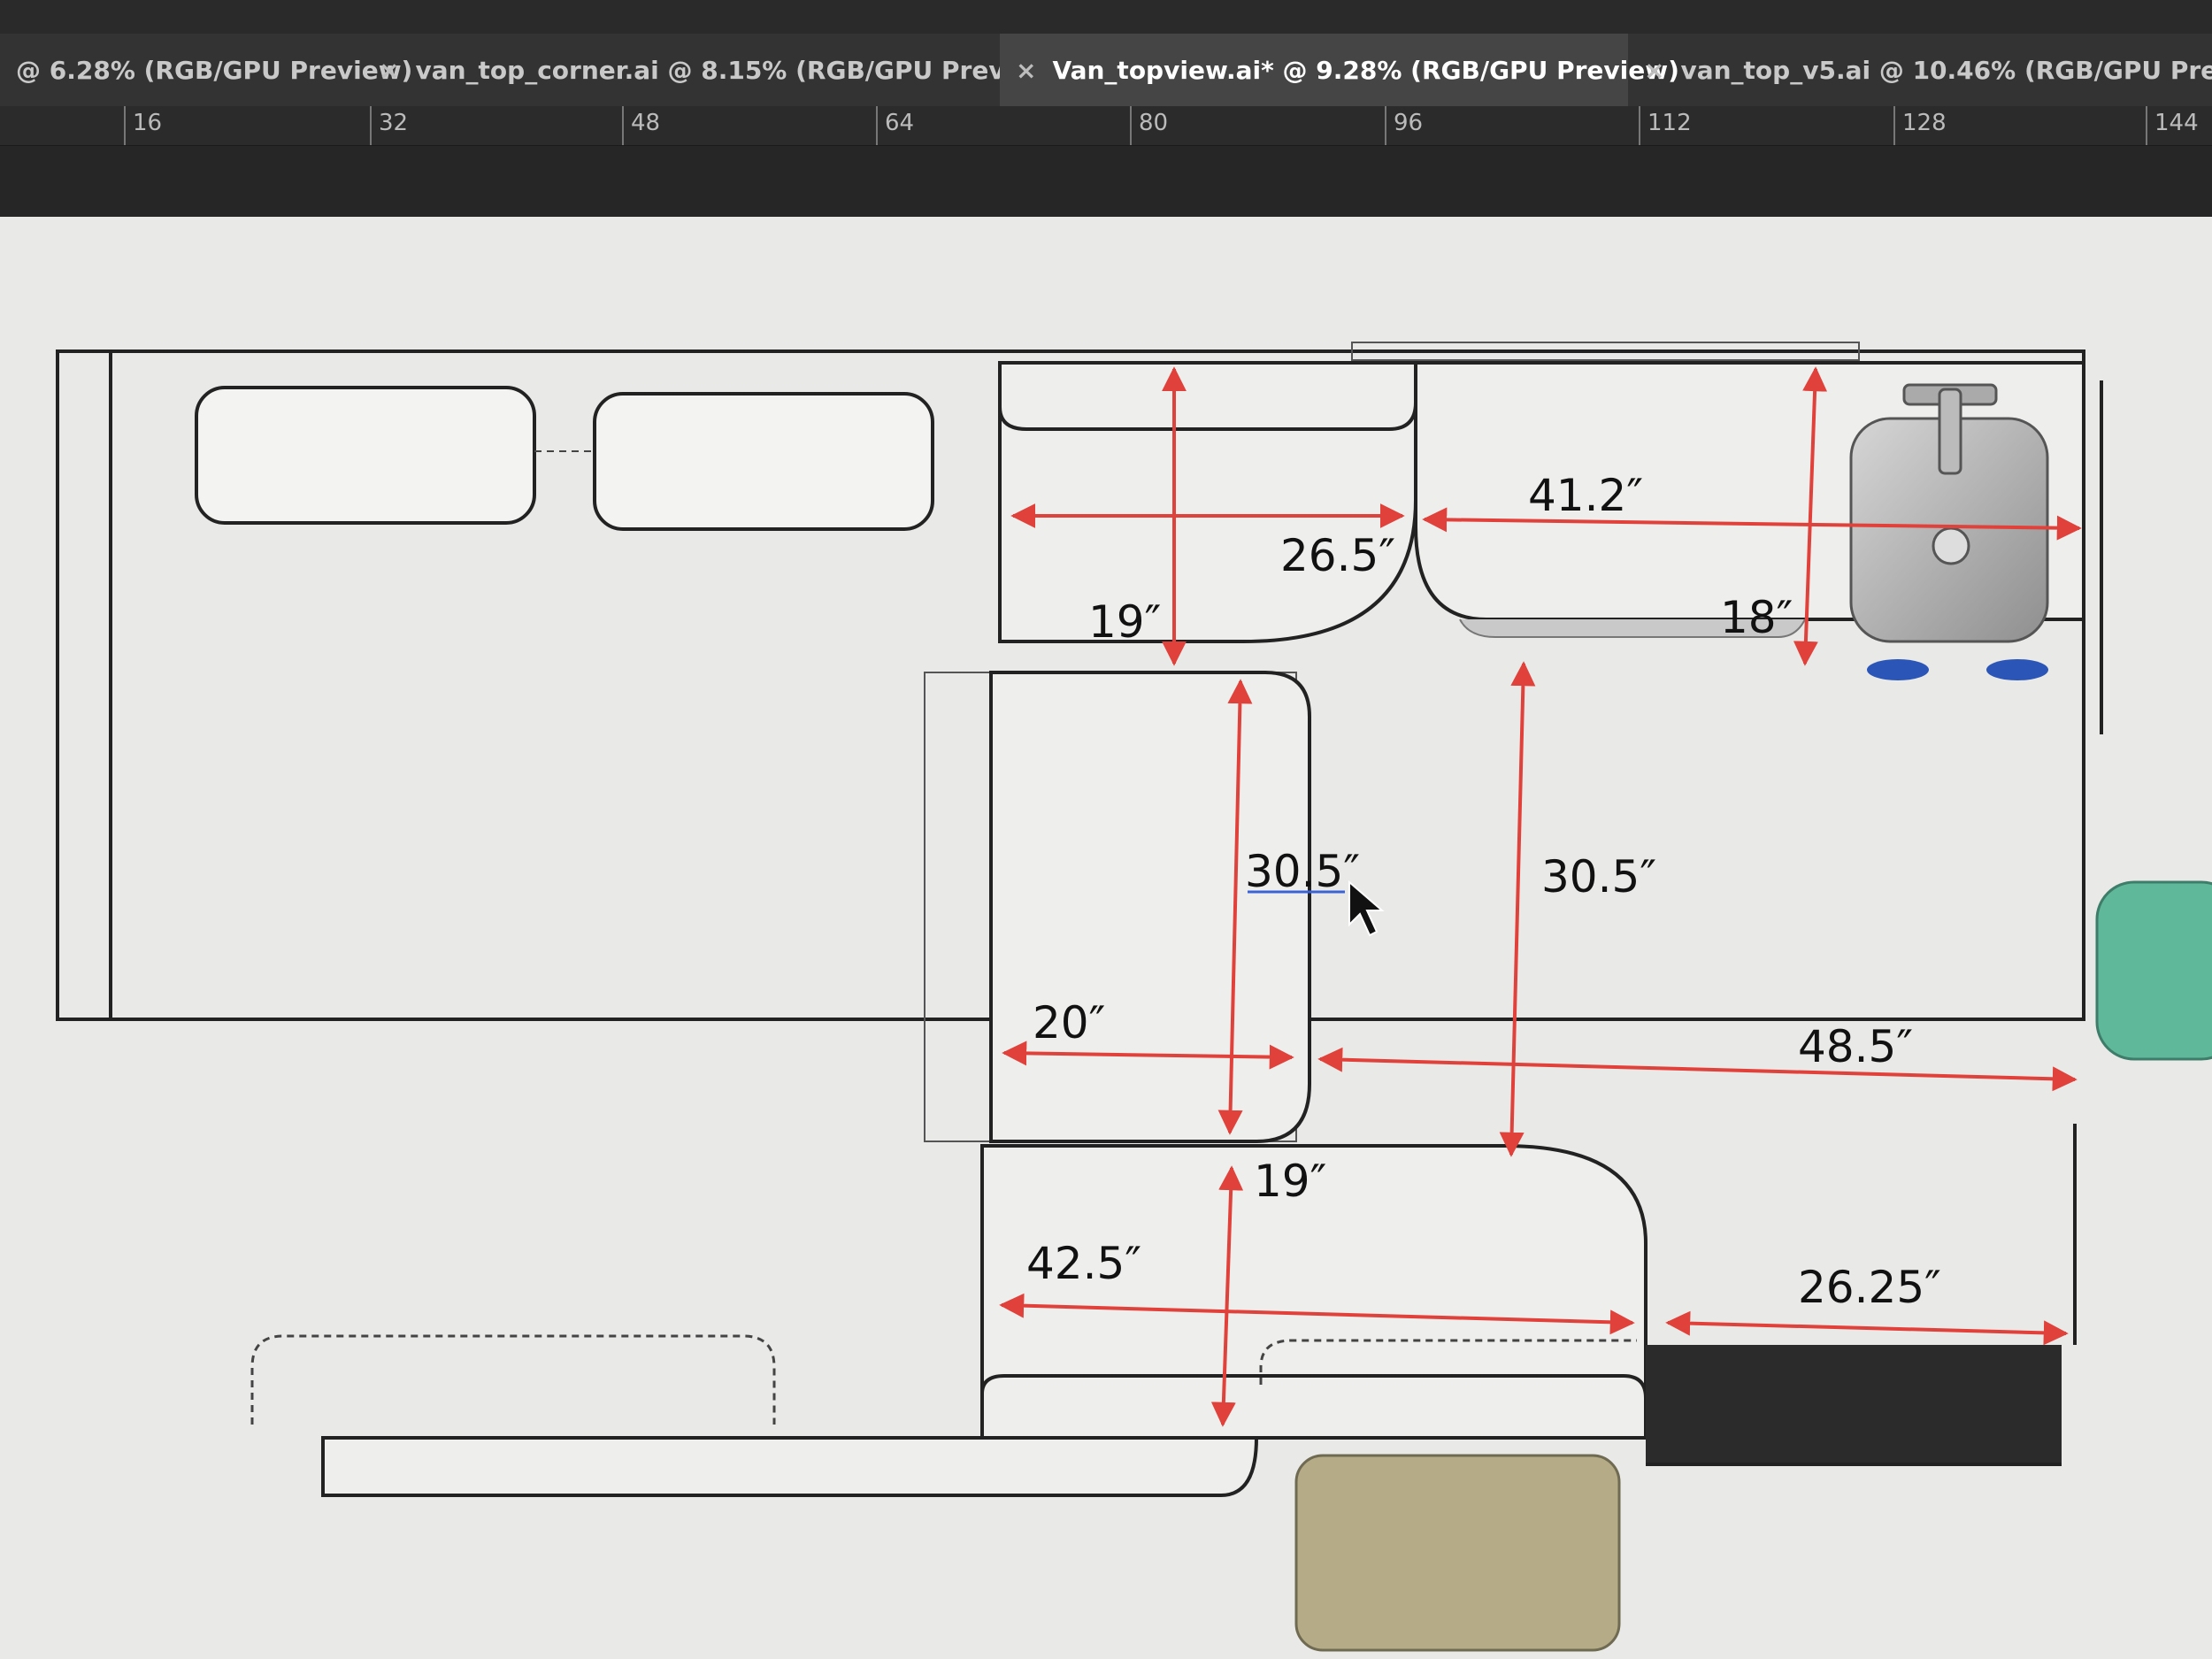 The image size is (2212, 1659). What do you see at coordinates (646, 123) in the screenshot?
I see `ruler-label: 48` at bounding box center [646, 123].